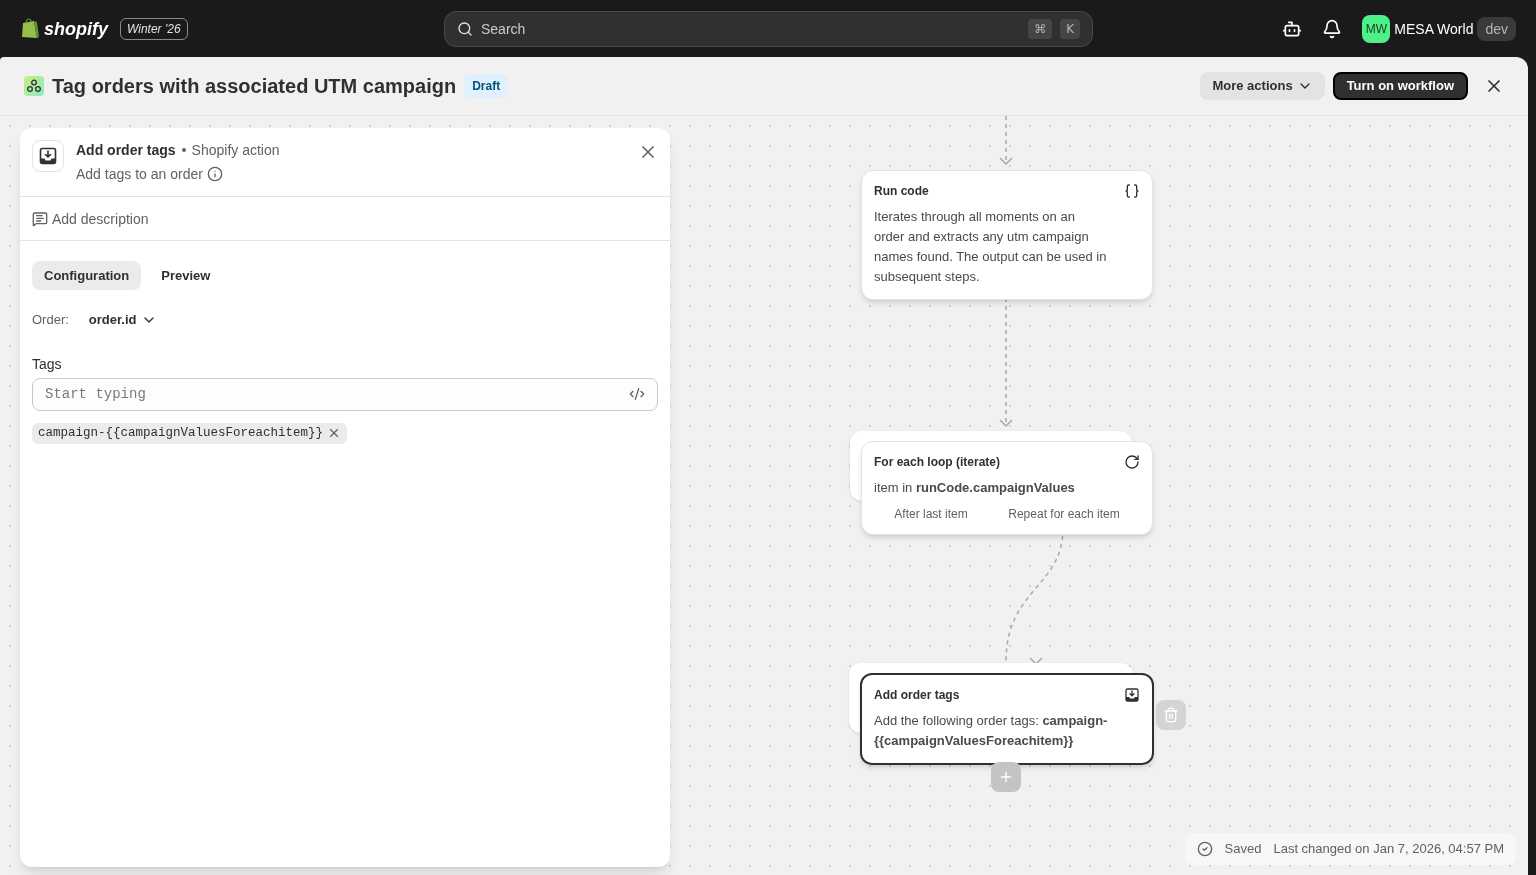 The width and height of the screenshot is (1536, 875). Describe the element at coordinates (1243, 849) in the screenshot. I see `save-state: Saved` at that location.